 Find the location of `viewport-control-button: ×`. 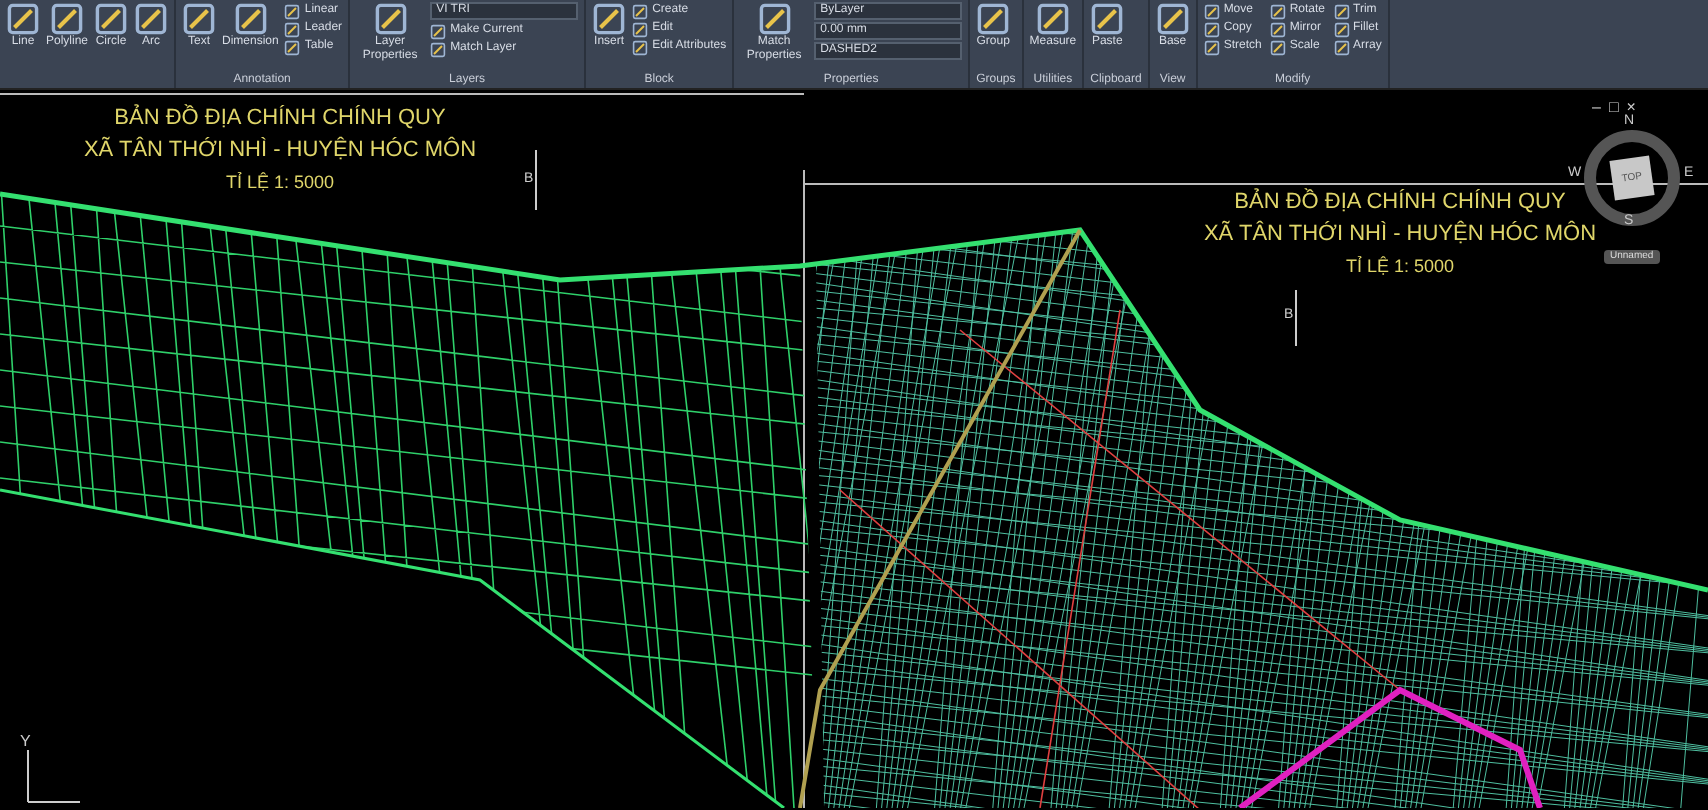

viewport-control-button: × is located at coordinates (1631, 107).